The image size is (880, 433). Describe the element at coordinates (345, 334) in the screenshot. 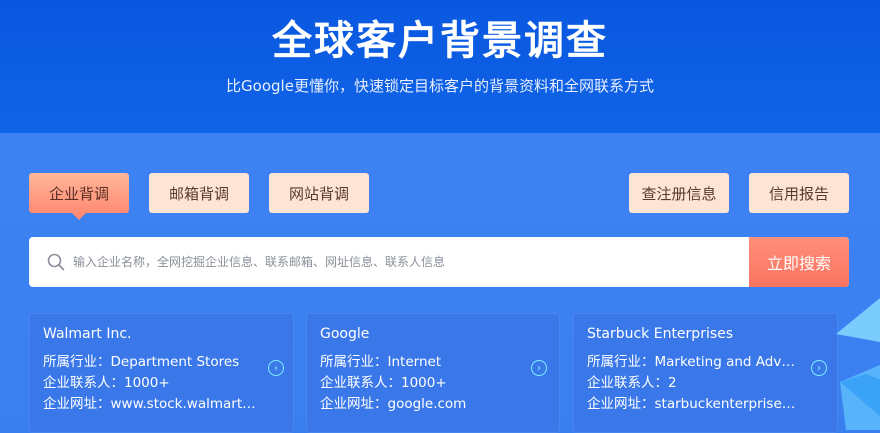

I see `company-name: Google` at that location.